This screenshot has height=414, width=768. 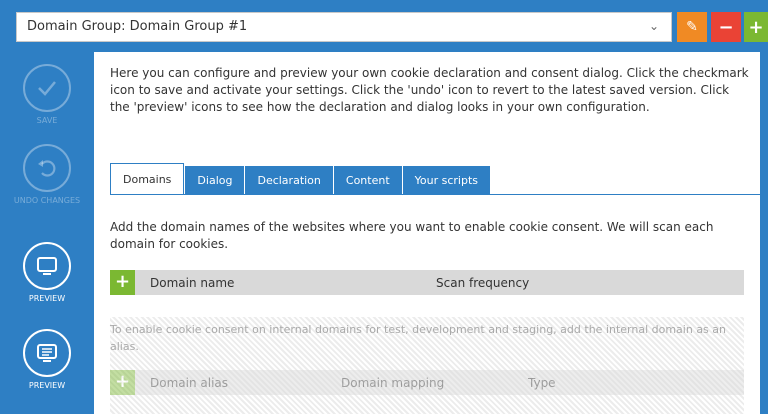 I want to click on monitor-document-icon, so click(x=47, y=353).